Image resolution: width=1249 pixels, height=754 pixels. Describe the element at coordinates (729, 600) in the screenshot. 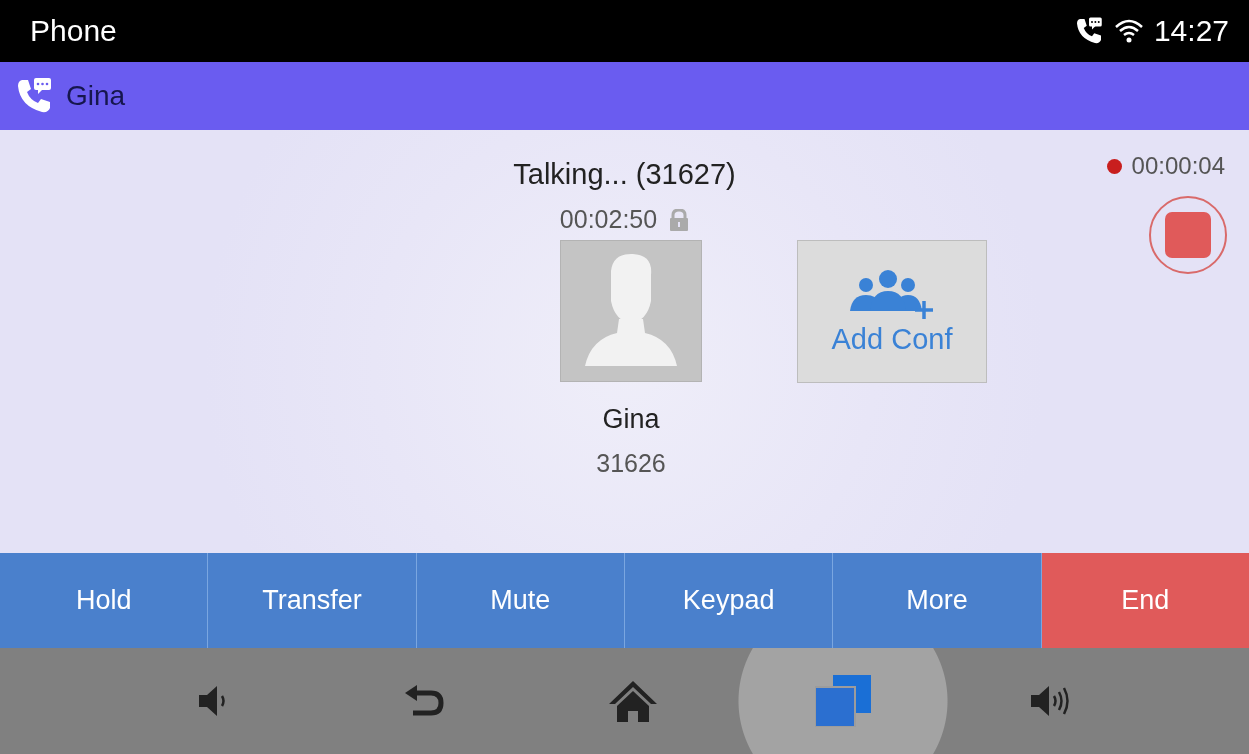

I see `call-action-button: Keypad` at that location.